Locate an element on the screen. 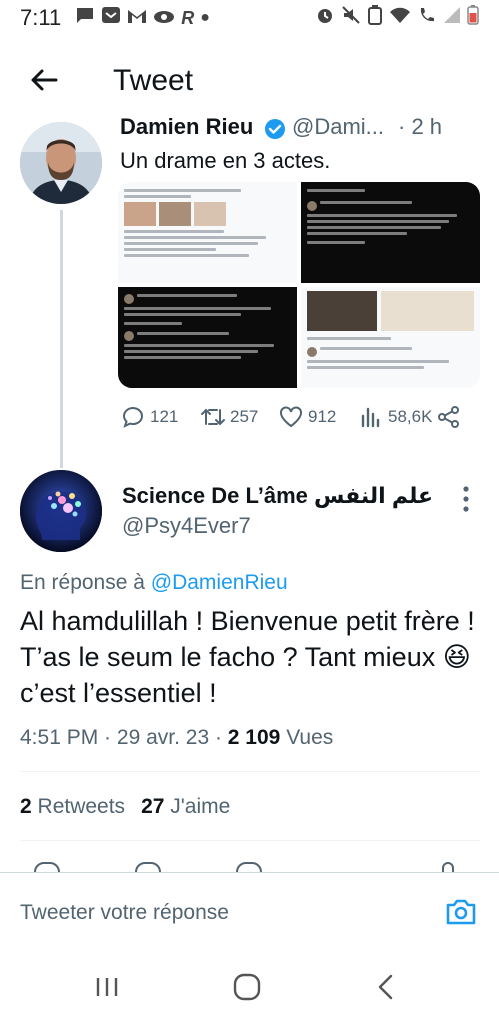 The height and width of the screenshot is (1024, 499). message-icon is located at coordinates (85, 18).